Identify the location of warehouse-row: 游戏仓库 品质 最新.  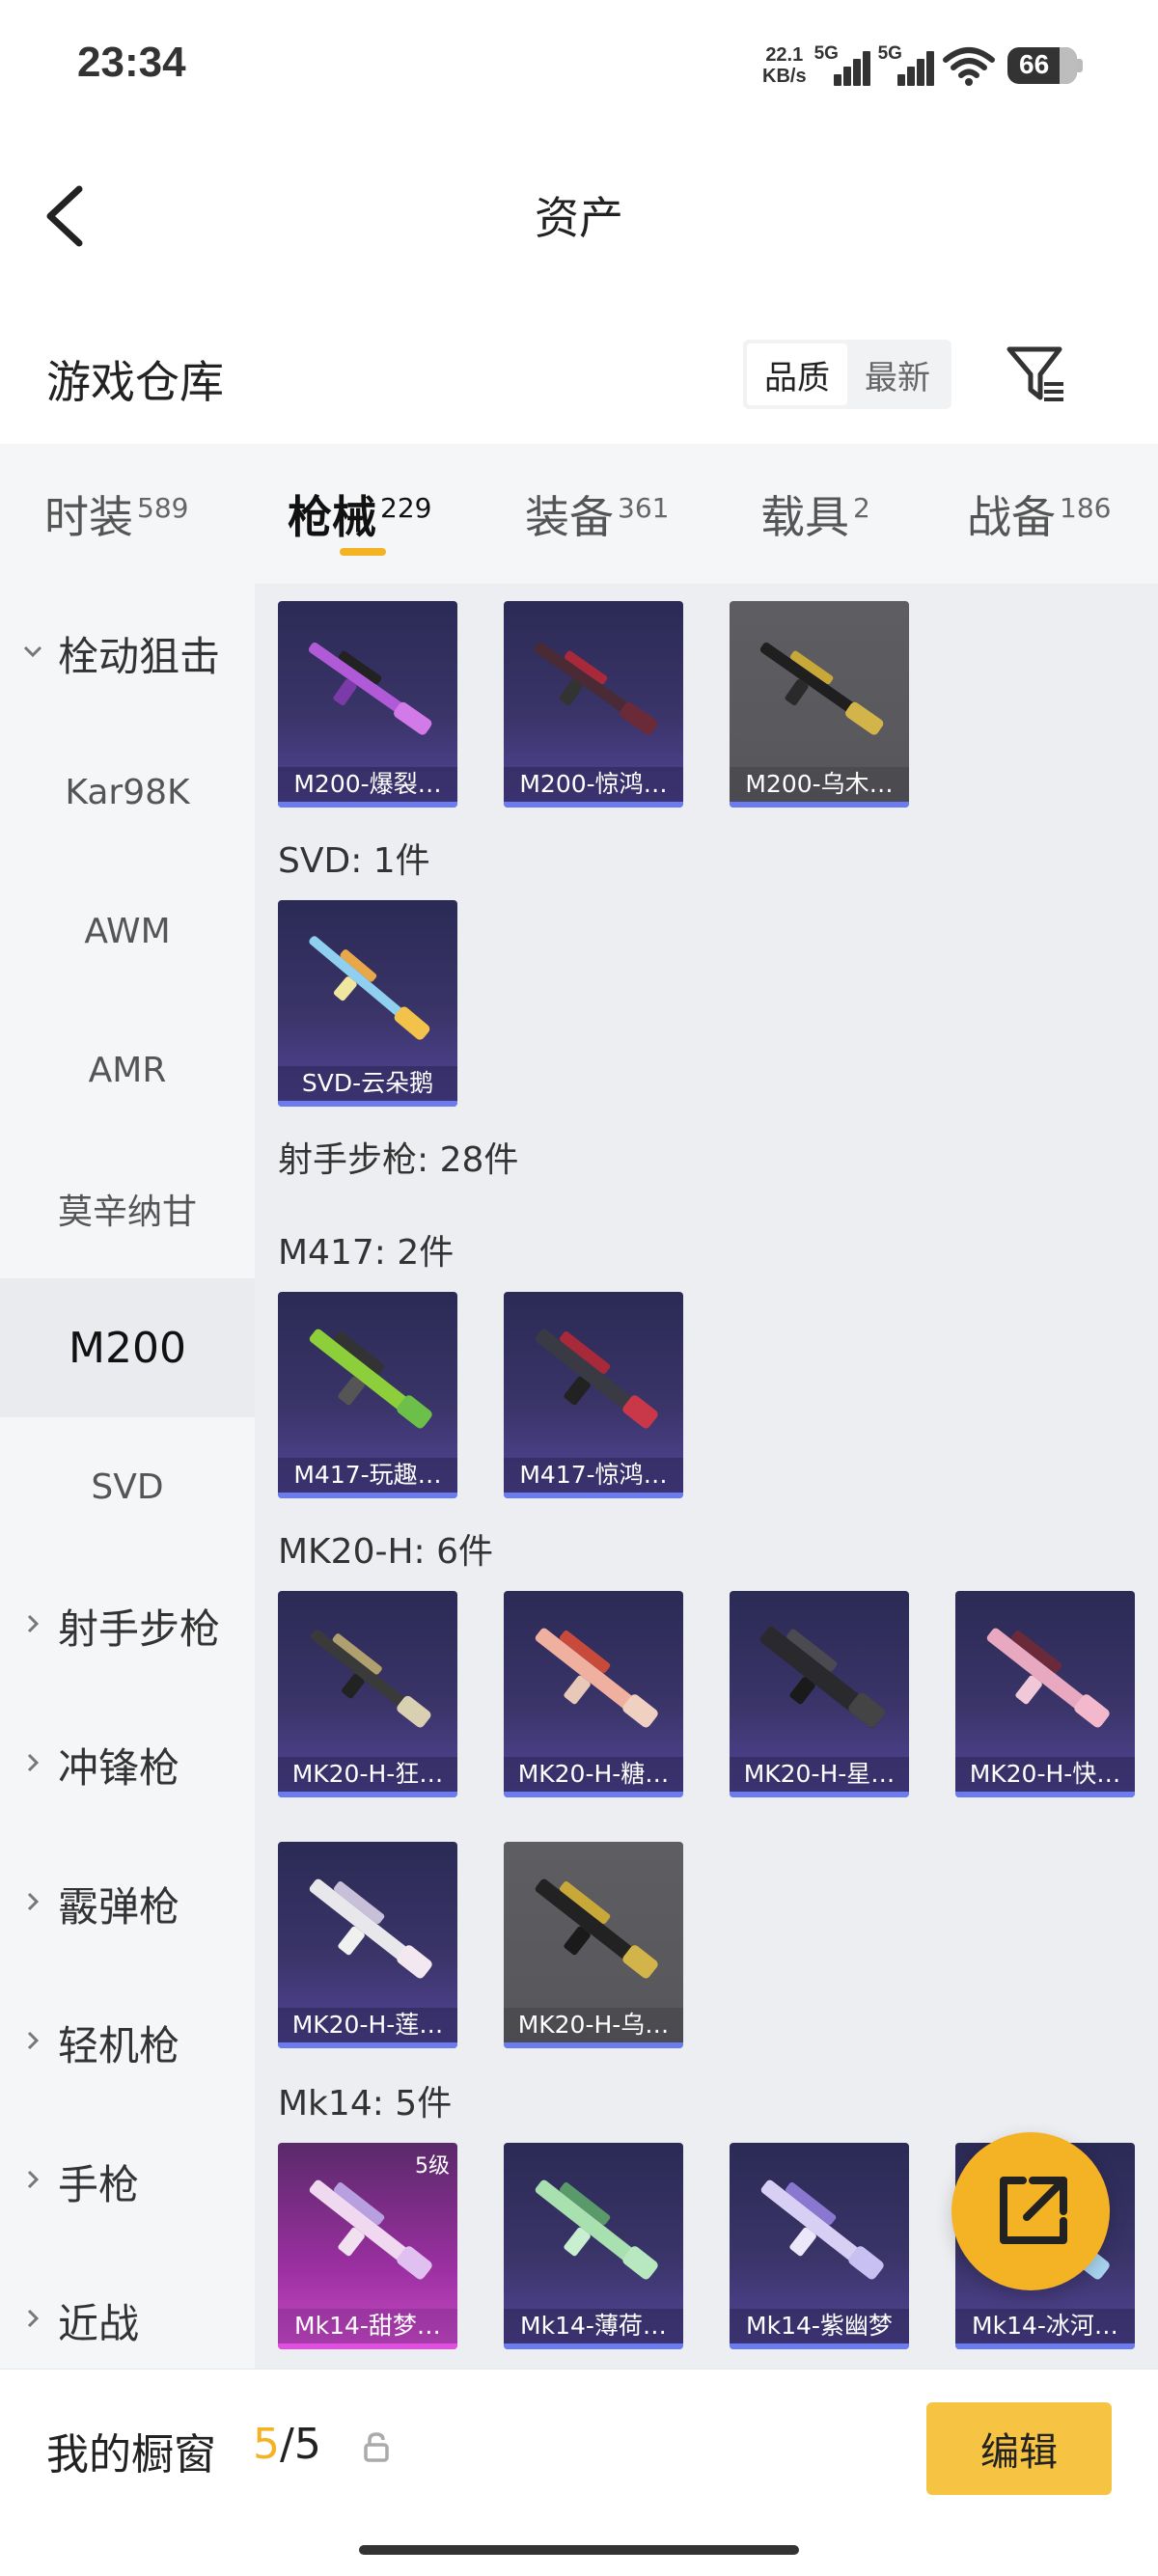
(579, 381).